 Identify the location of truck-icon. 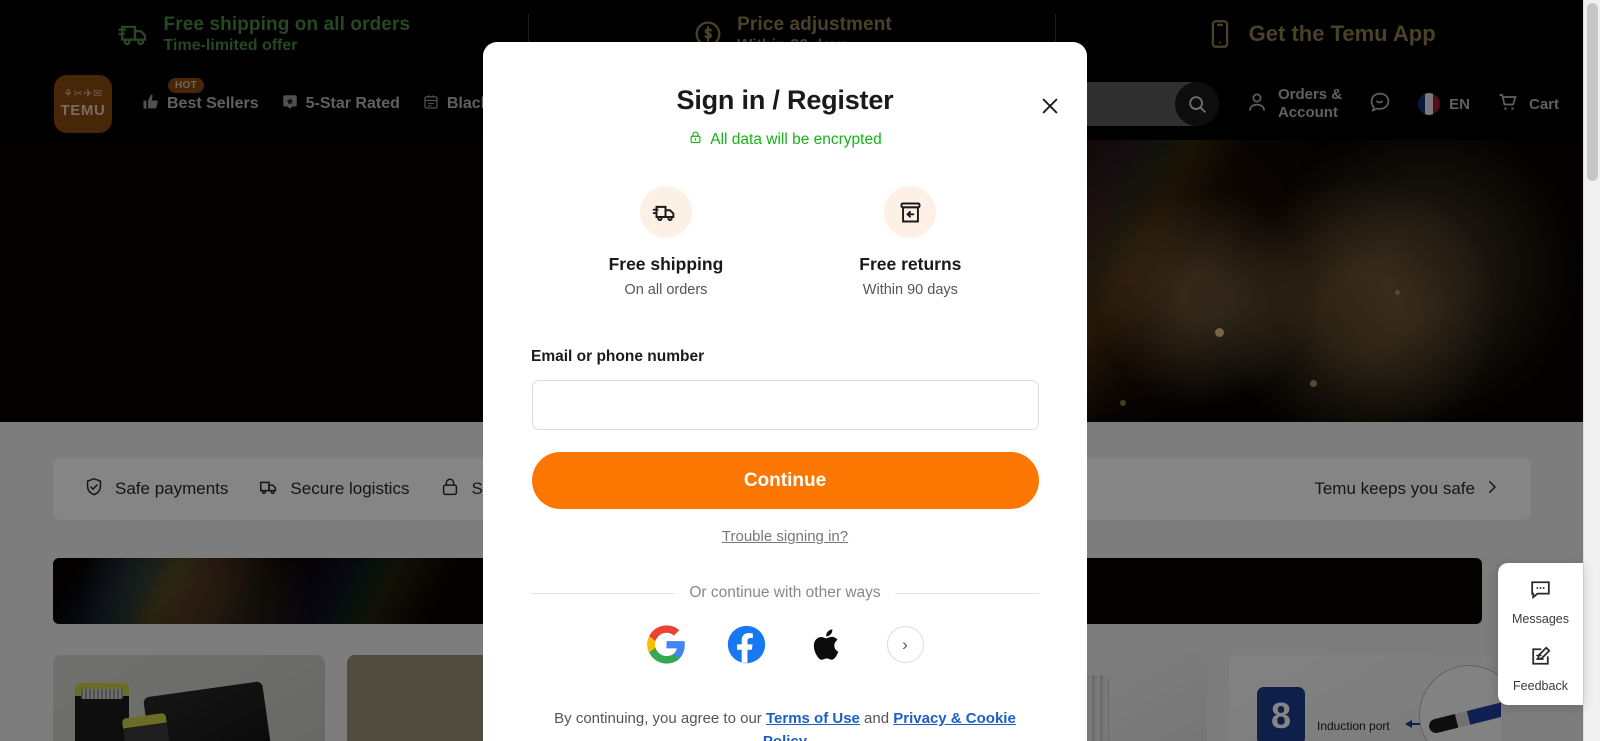
(665, 212).